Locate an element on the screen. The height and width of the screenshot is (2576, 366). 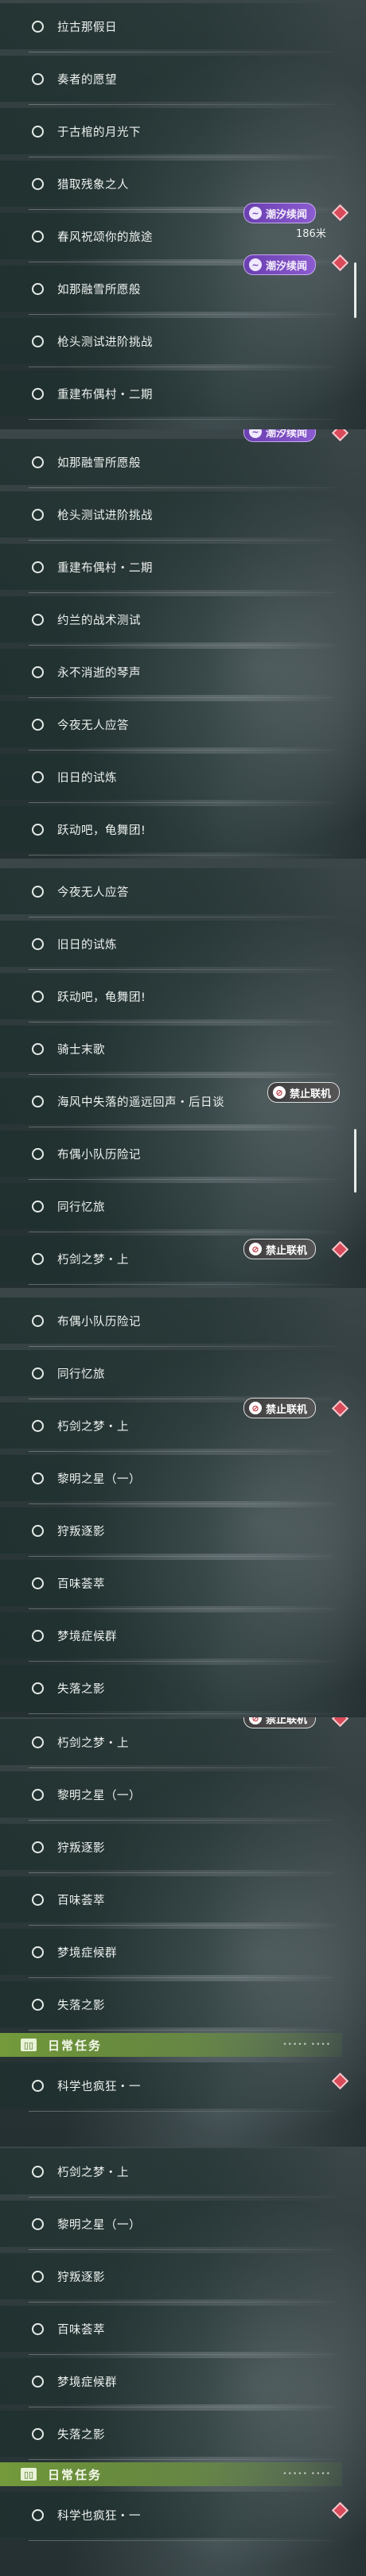
quest-item: 永不消逝的琴声 is located at coordinates (183, 672).